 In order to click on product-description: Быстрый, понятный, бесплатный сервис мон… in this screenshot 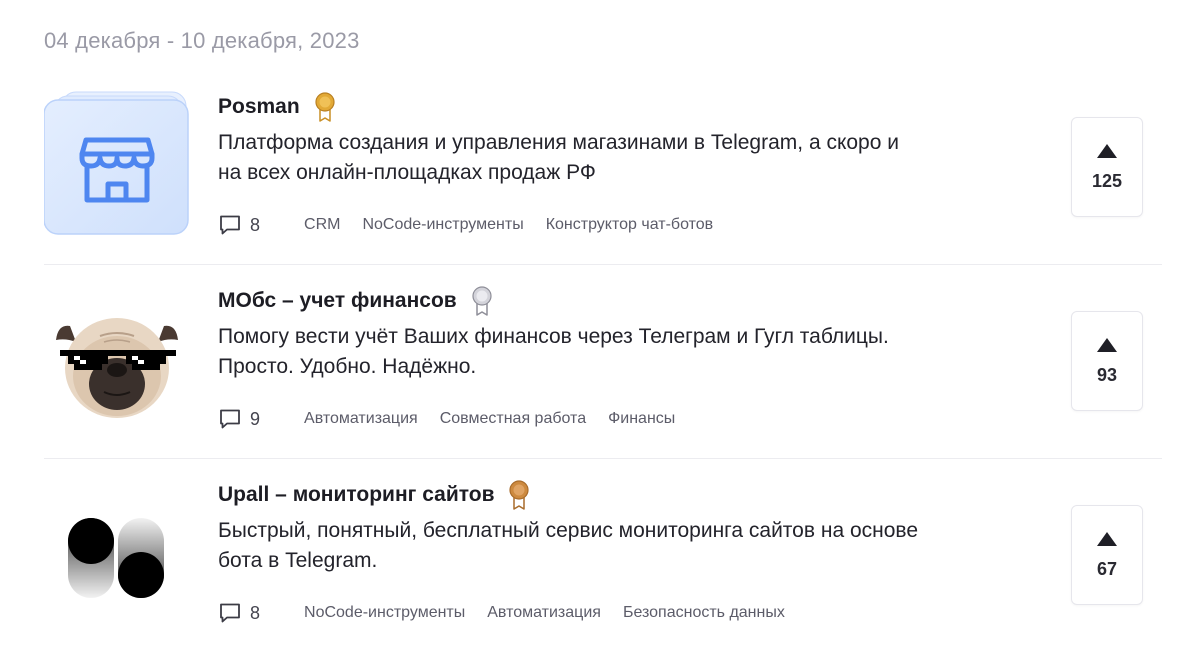, I will do `click(633, 546)`.